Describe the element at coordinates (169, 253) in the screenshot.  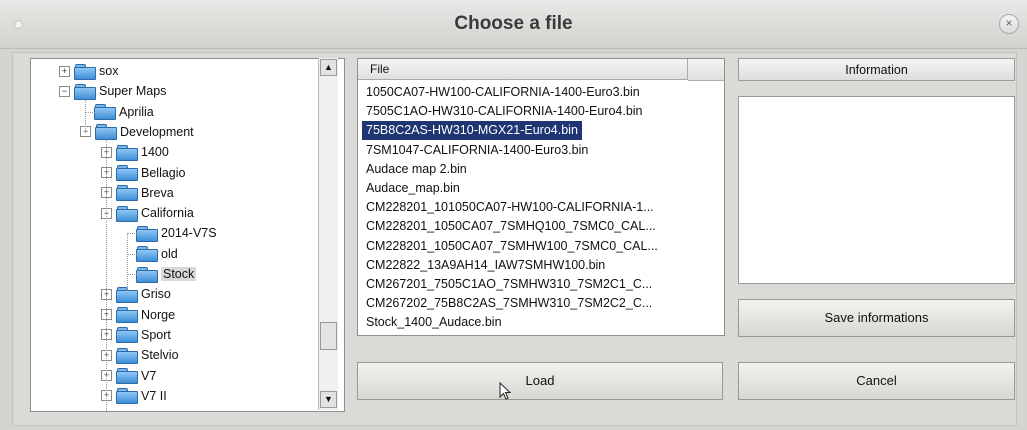
I see `tree-item-label: old` at that location.